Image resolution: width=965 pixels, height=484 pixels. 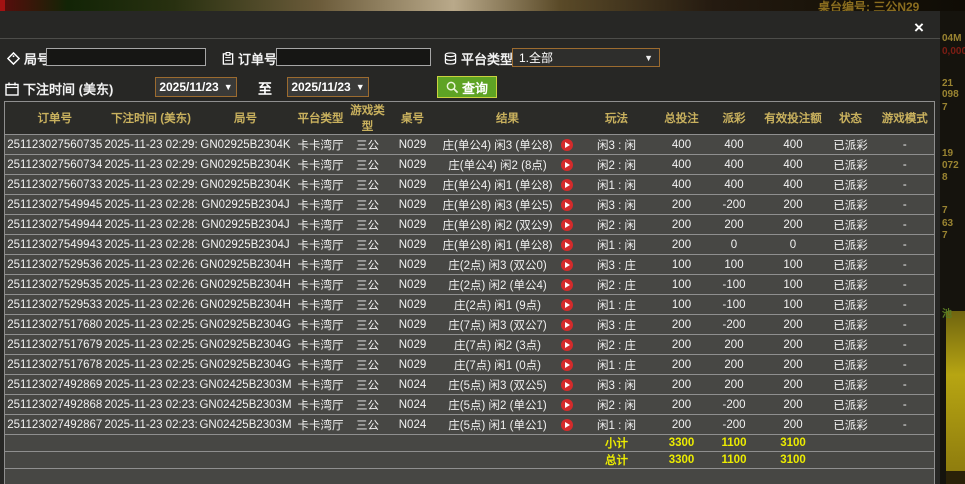 What do you see at coordinates (245, 384) in the screenshot?
I see `cell-round-number: GN02425B2303M` at bounding box center [245, 384].